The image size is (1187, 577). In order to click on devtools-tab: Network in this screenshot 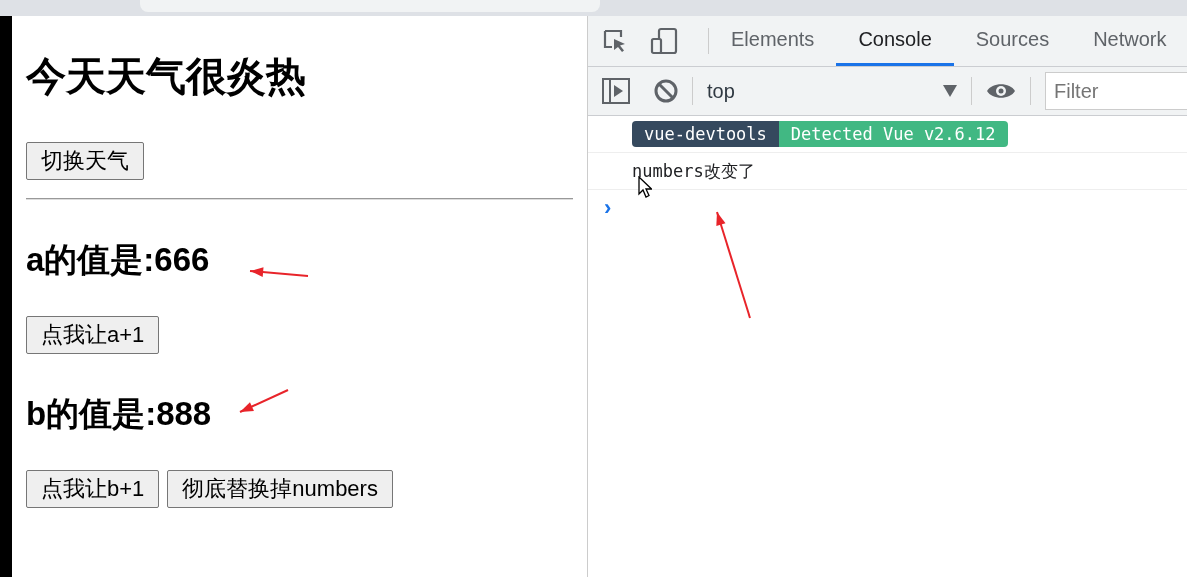, I will do `click(1129, 41)`.